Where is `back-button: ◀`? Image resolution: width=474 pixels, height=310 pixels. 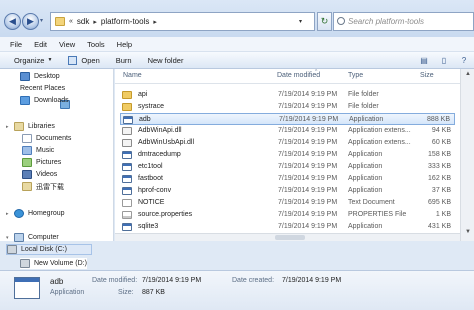
back-button: ◀ is located at coordinates (12, 21).